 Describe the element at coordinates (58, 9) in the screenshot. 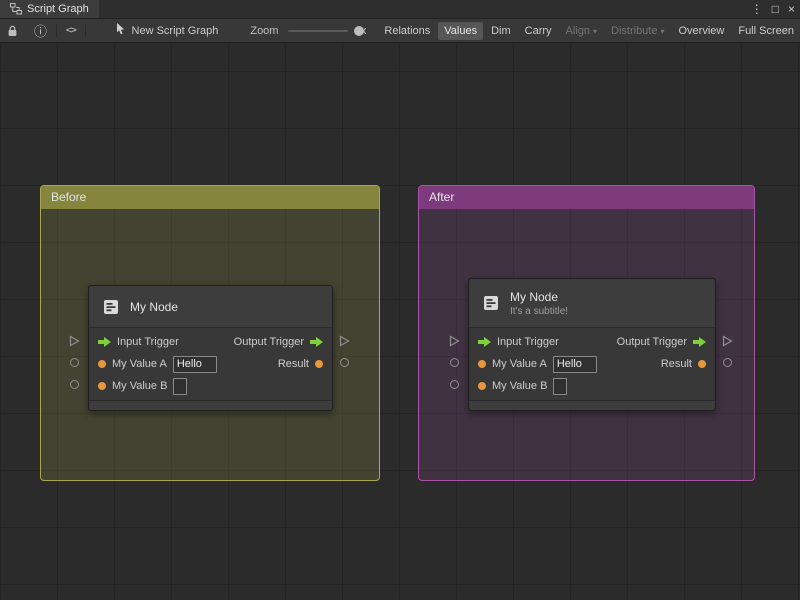

I see `tab-title: Script Graph` at that location.